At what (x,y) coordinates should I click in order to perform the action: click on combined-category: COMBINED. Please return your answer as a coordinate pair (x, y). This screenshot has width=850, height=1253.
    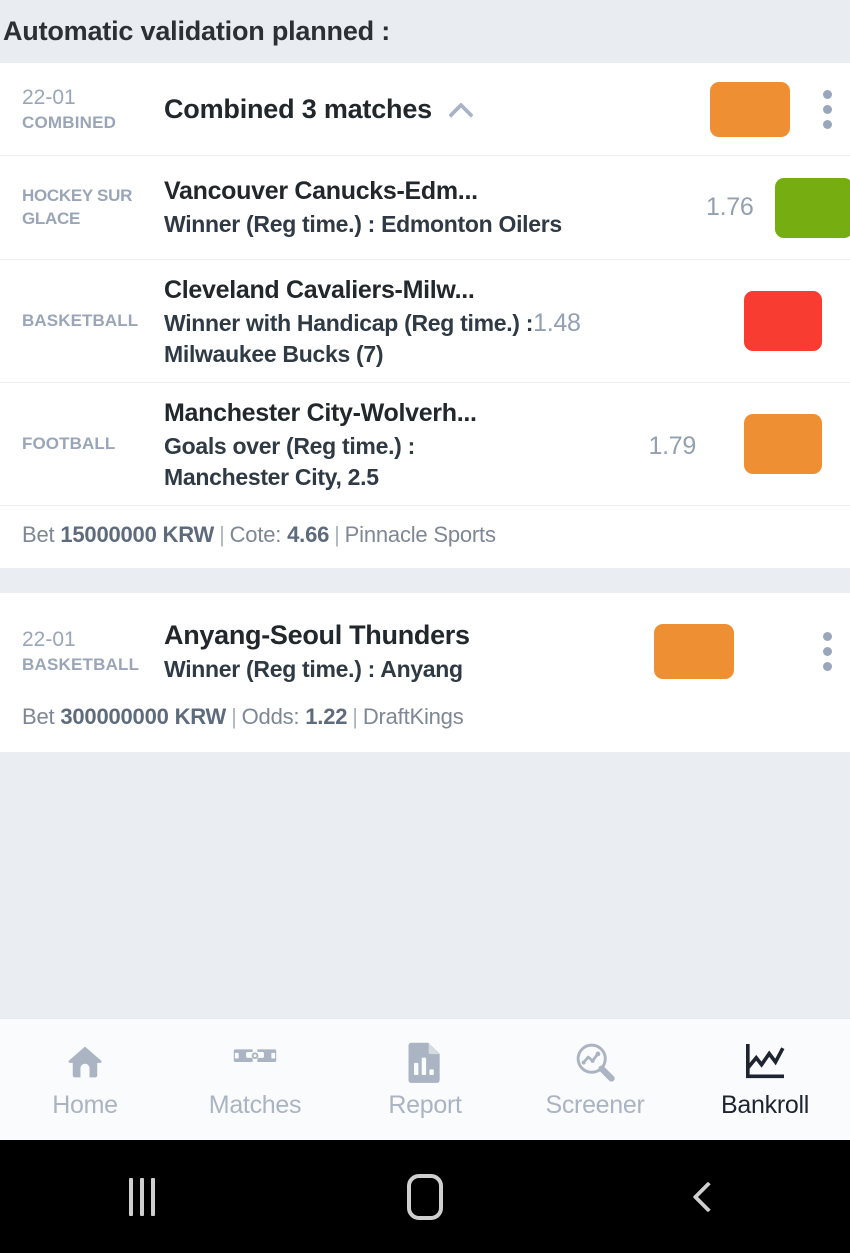
    Looking at the image, I should click on (69, 122).